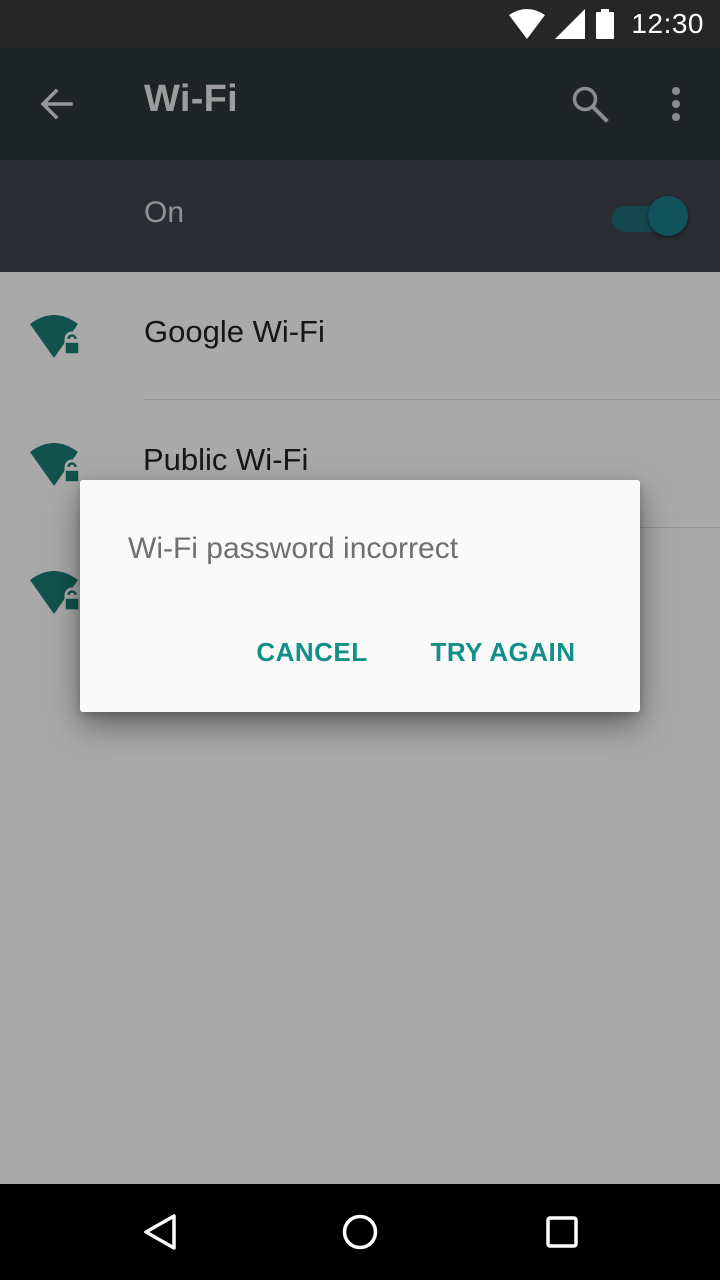 Image resolution: width=720 pixels, height=1280 pixels. I want to click on nav-back-icon, so click(160, 1232).